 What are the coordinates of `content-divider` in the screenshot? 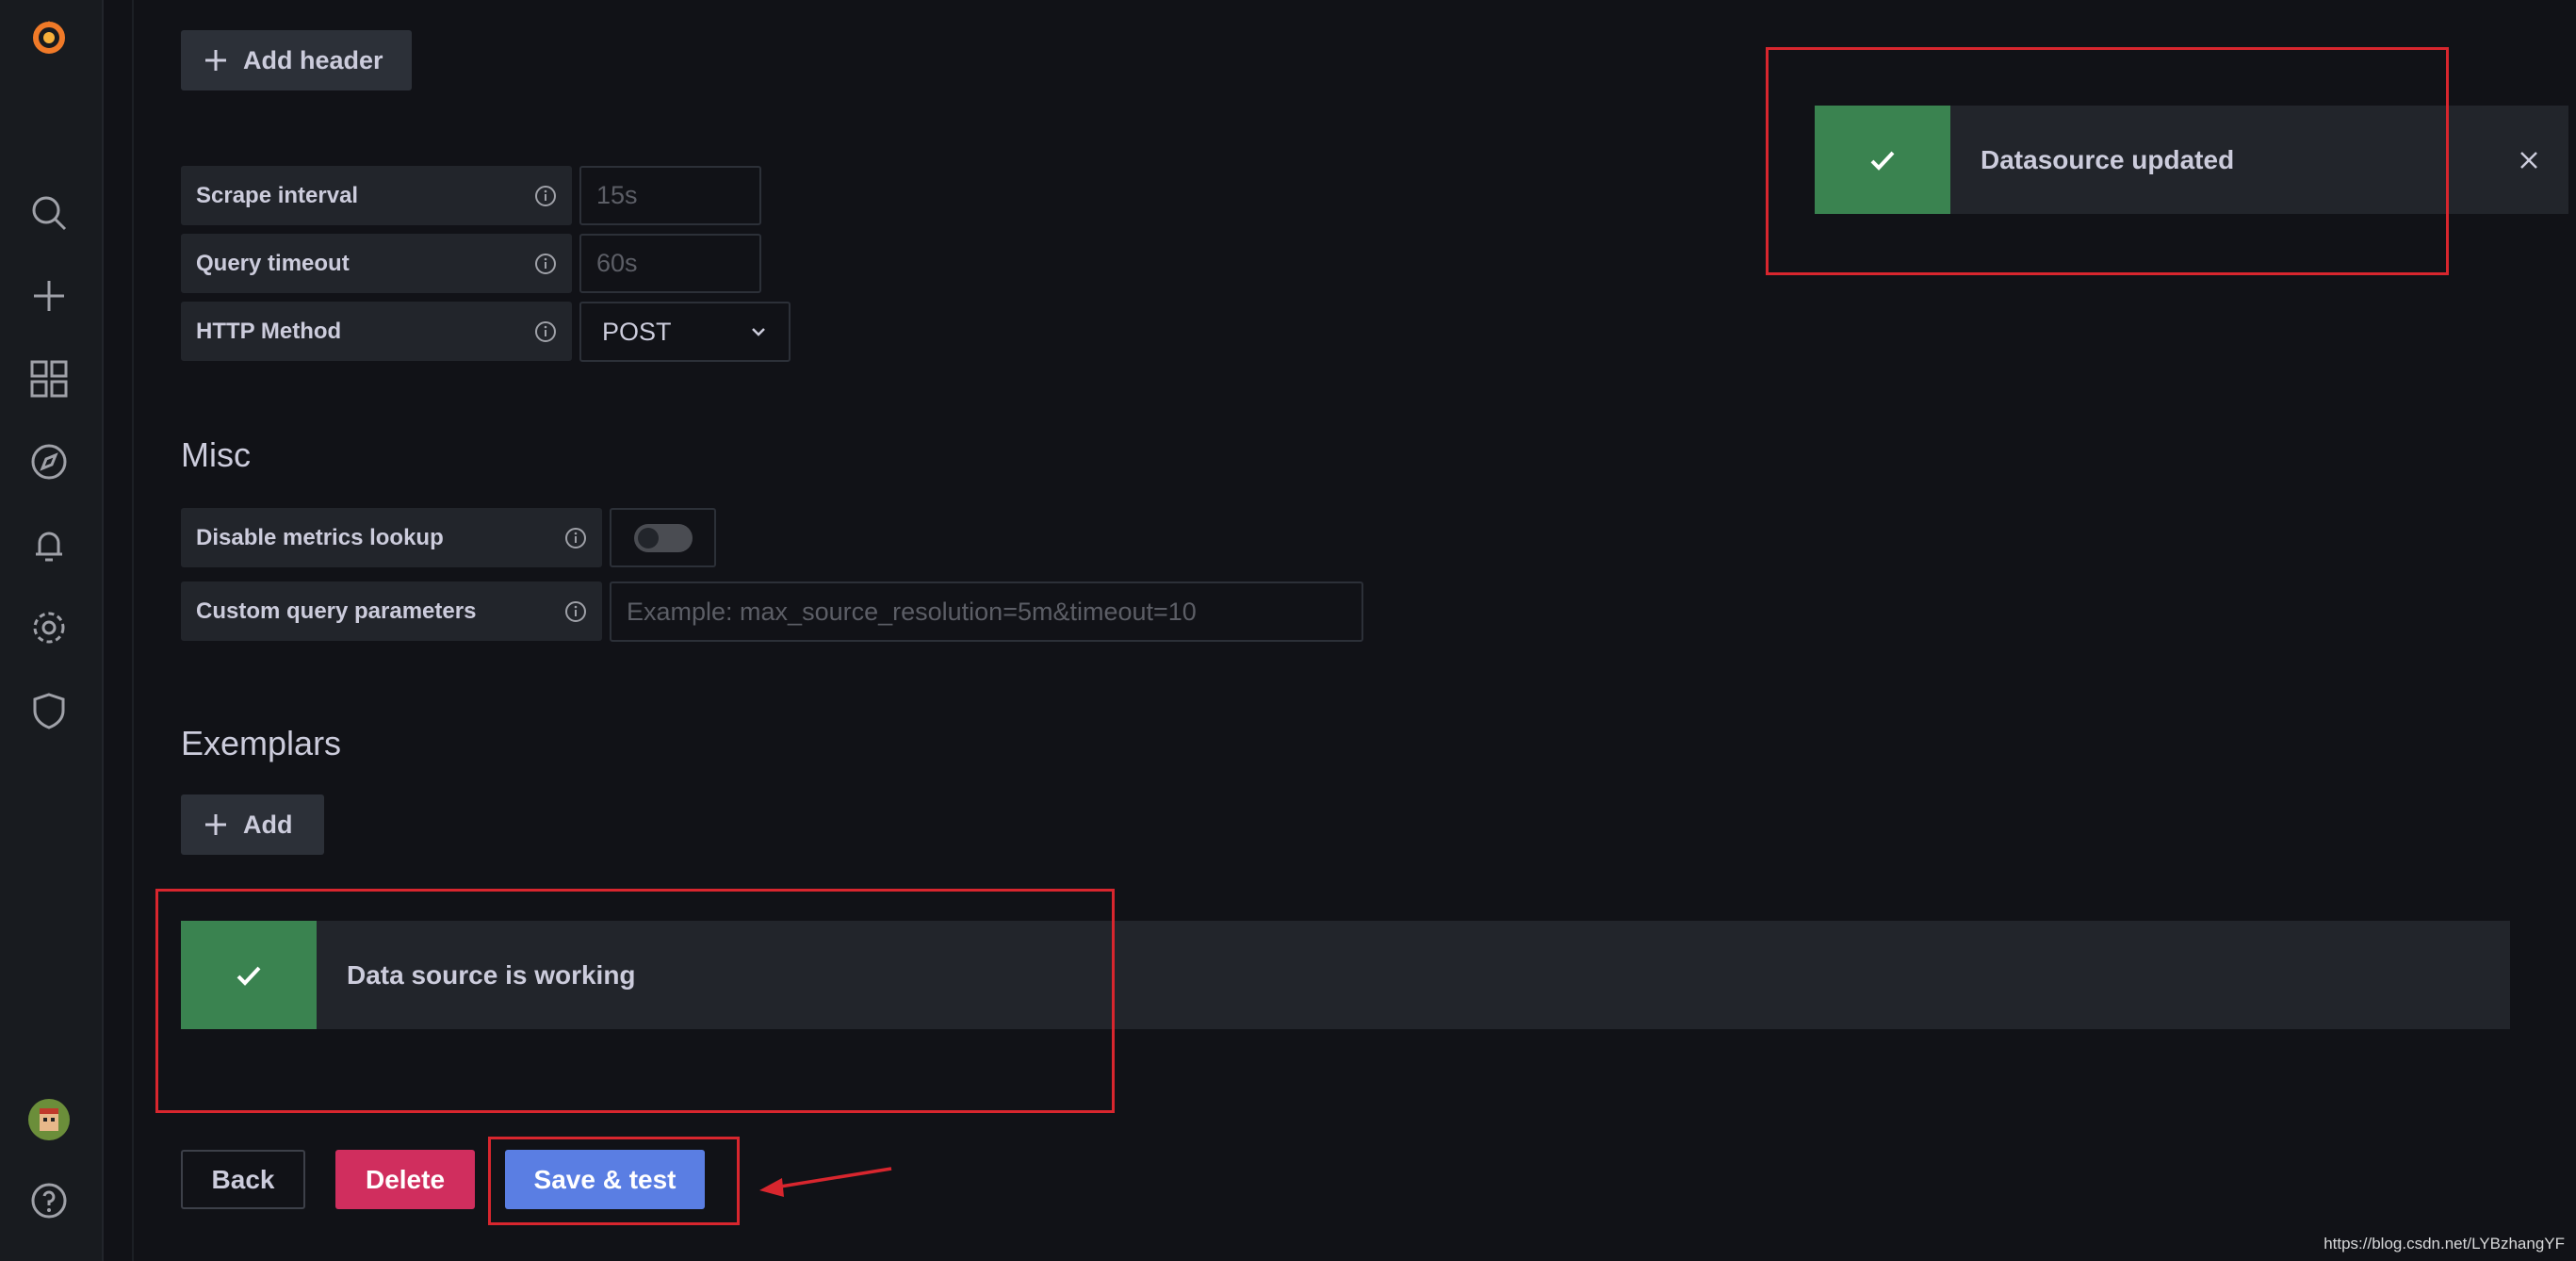 It's located at (133, 630).